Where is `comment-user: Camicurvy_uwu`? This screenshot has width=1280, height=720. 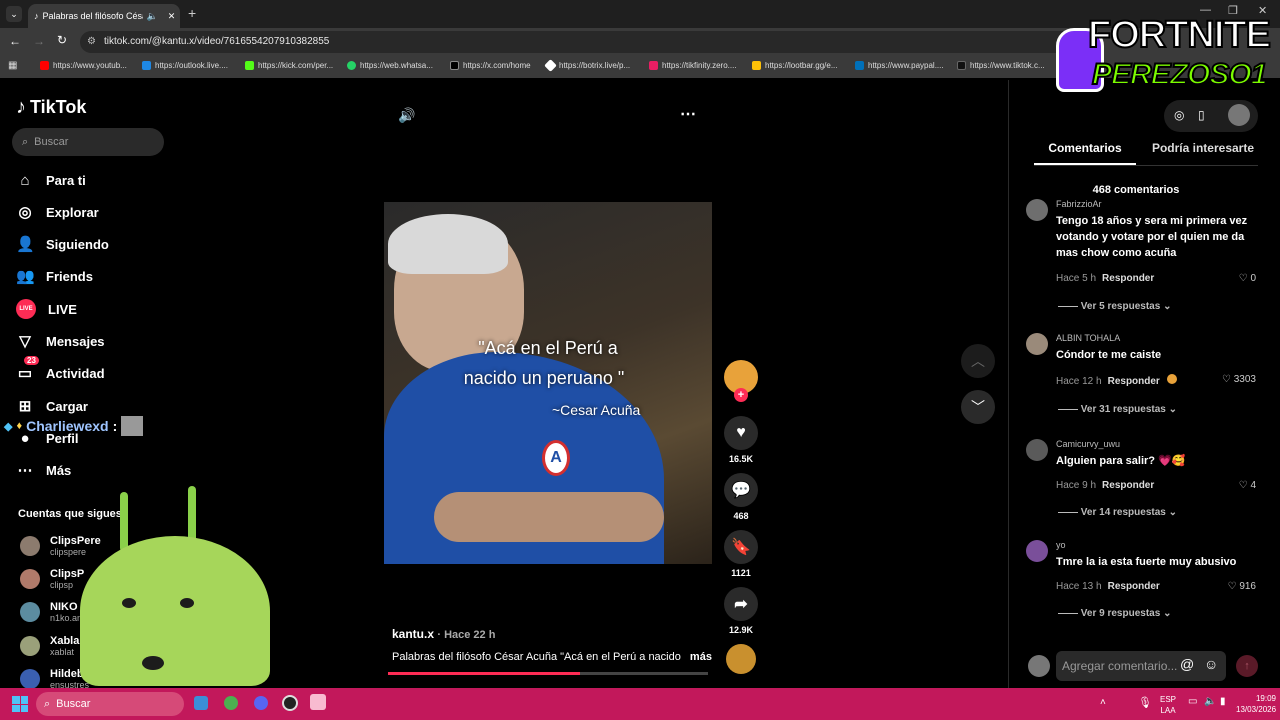 comment-user: Camicurvy_uwu is located at coordinates (1088, 444).